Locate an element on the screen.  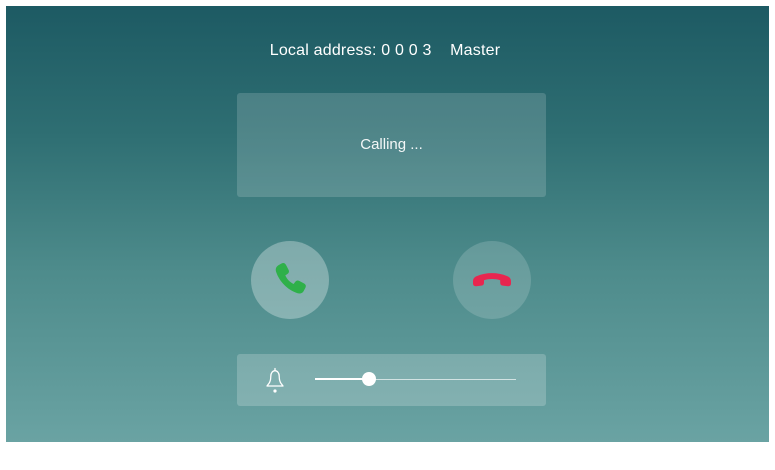
bell-icon is located at coordinates (275, 380).